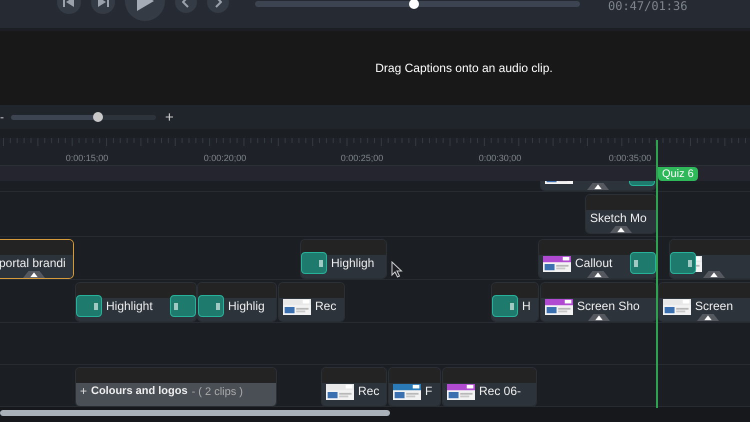 The width and height of the screenshot is (750, 422). I want to click on clip: Screen Sho, so click(598, 302).